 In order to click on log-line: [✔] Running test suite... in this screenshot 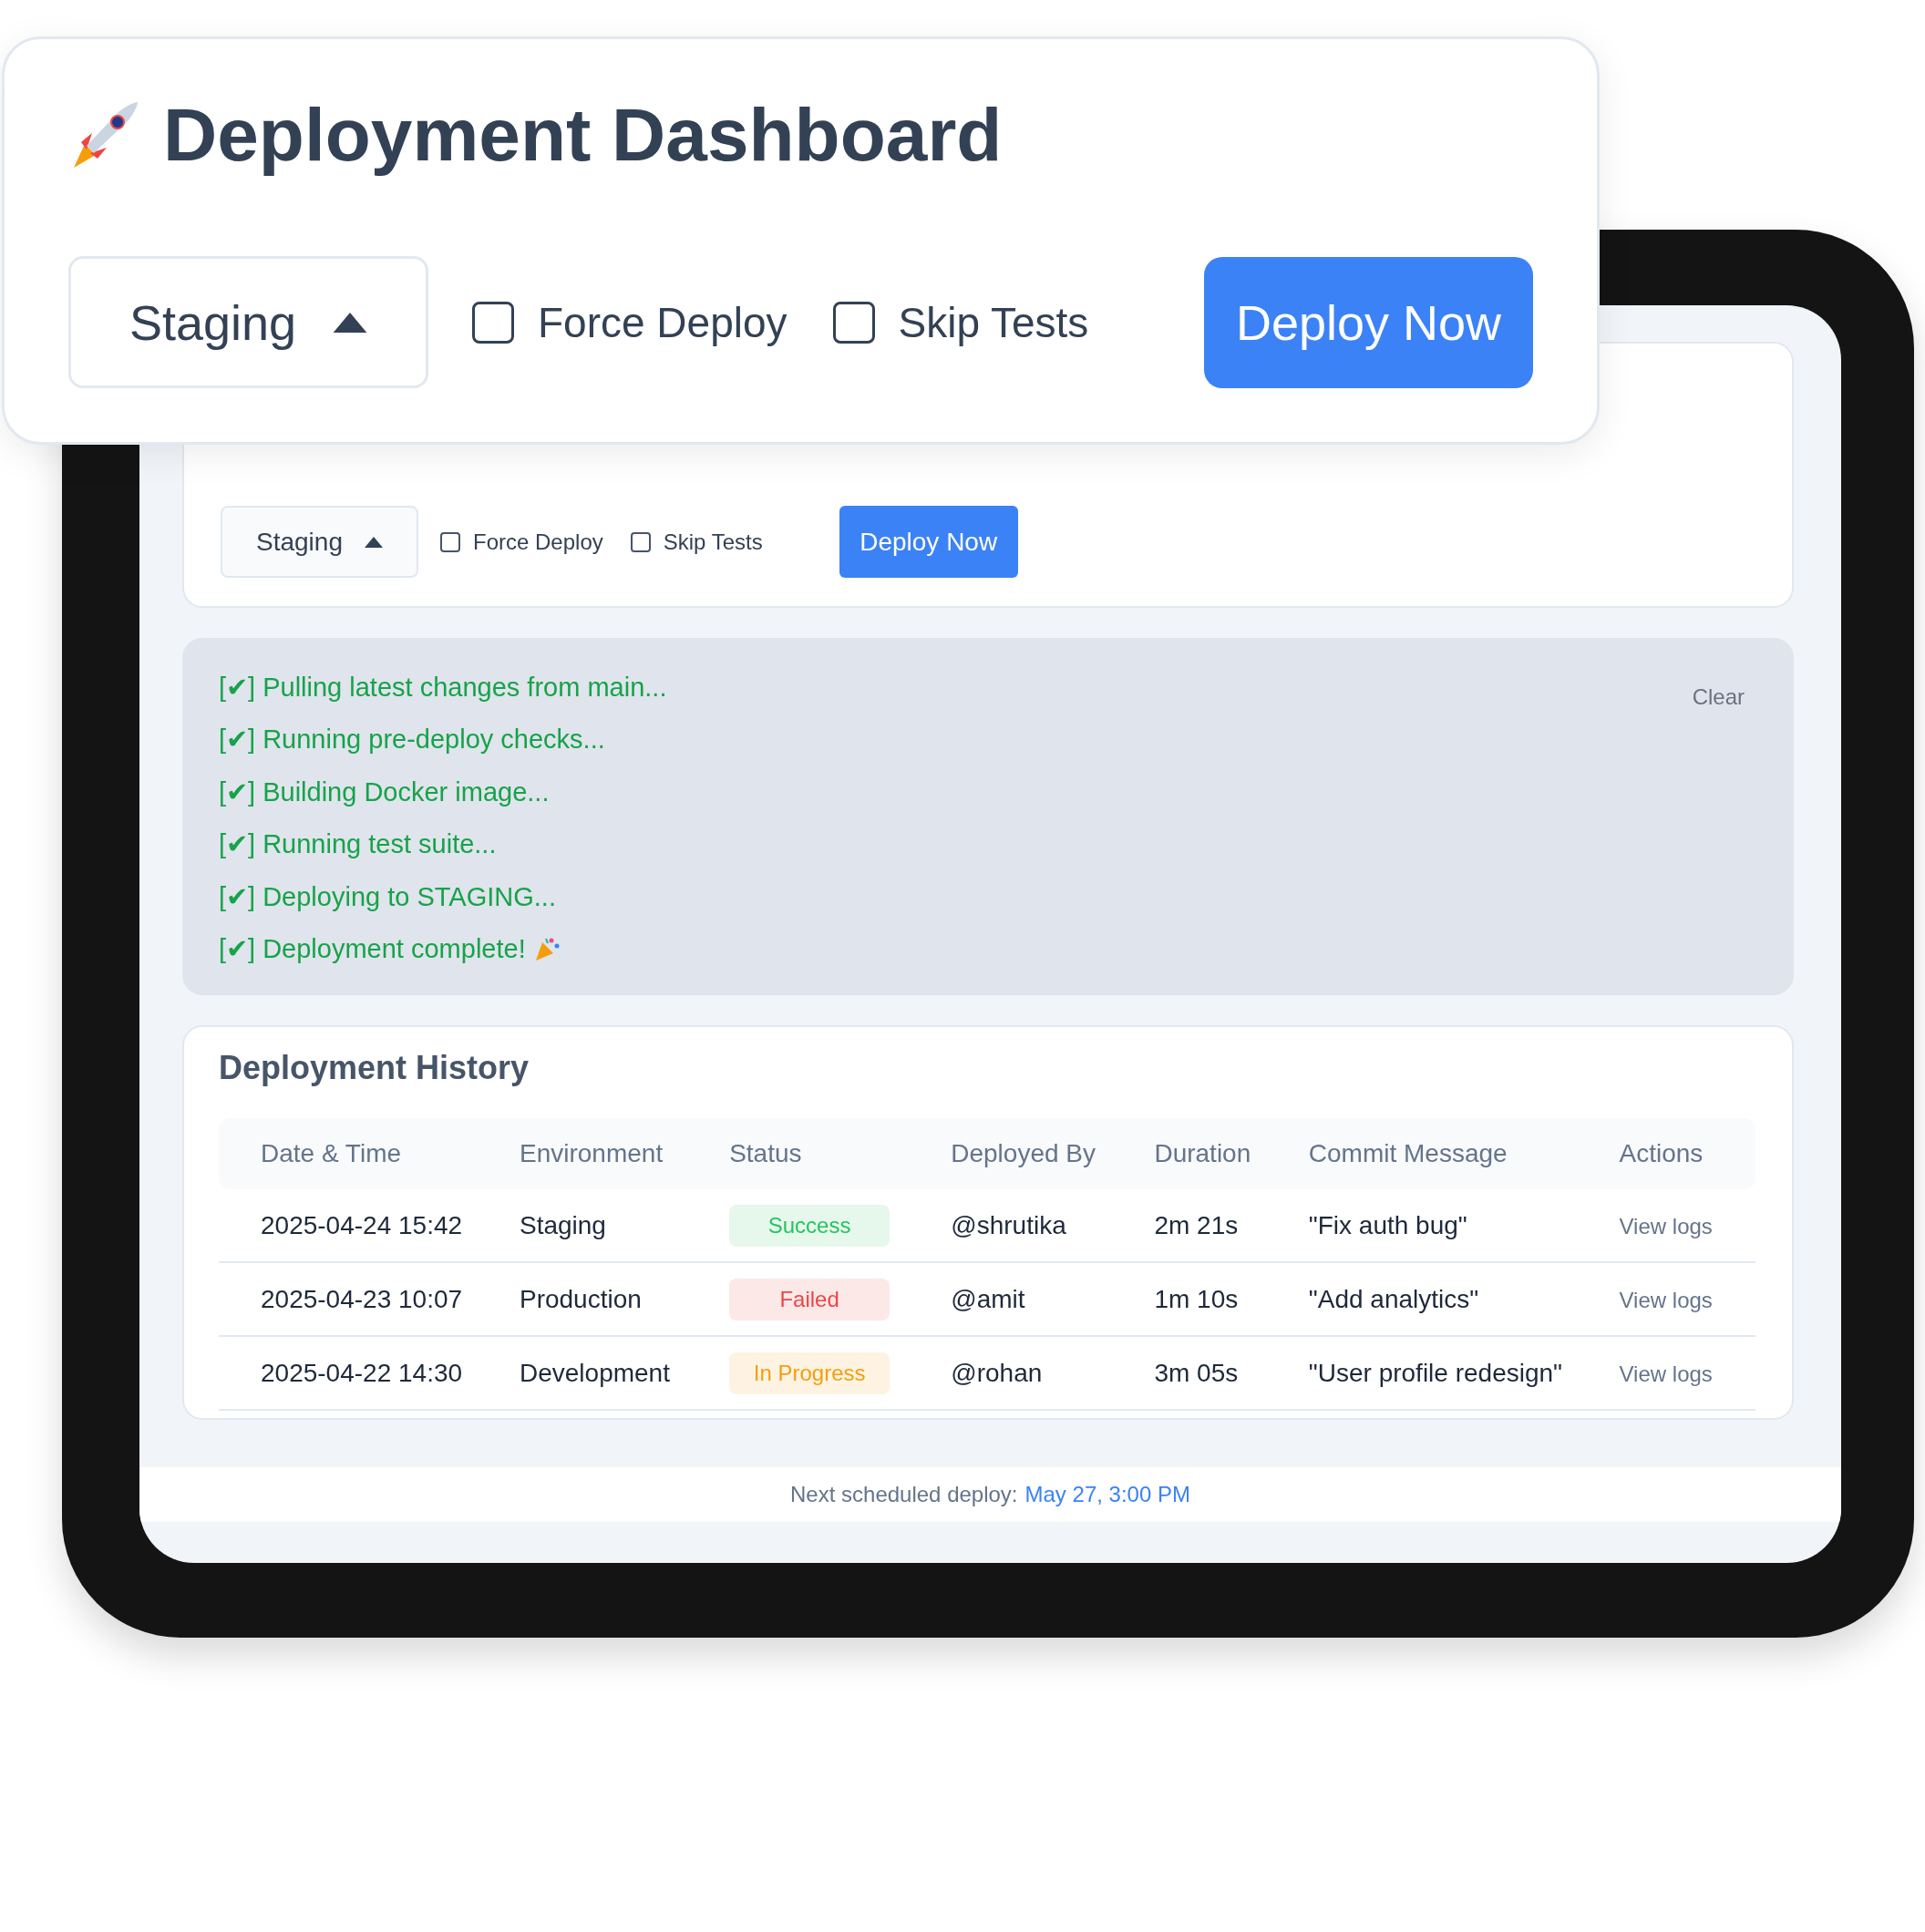, I will do `click(358, 844)`.